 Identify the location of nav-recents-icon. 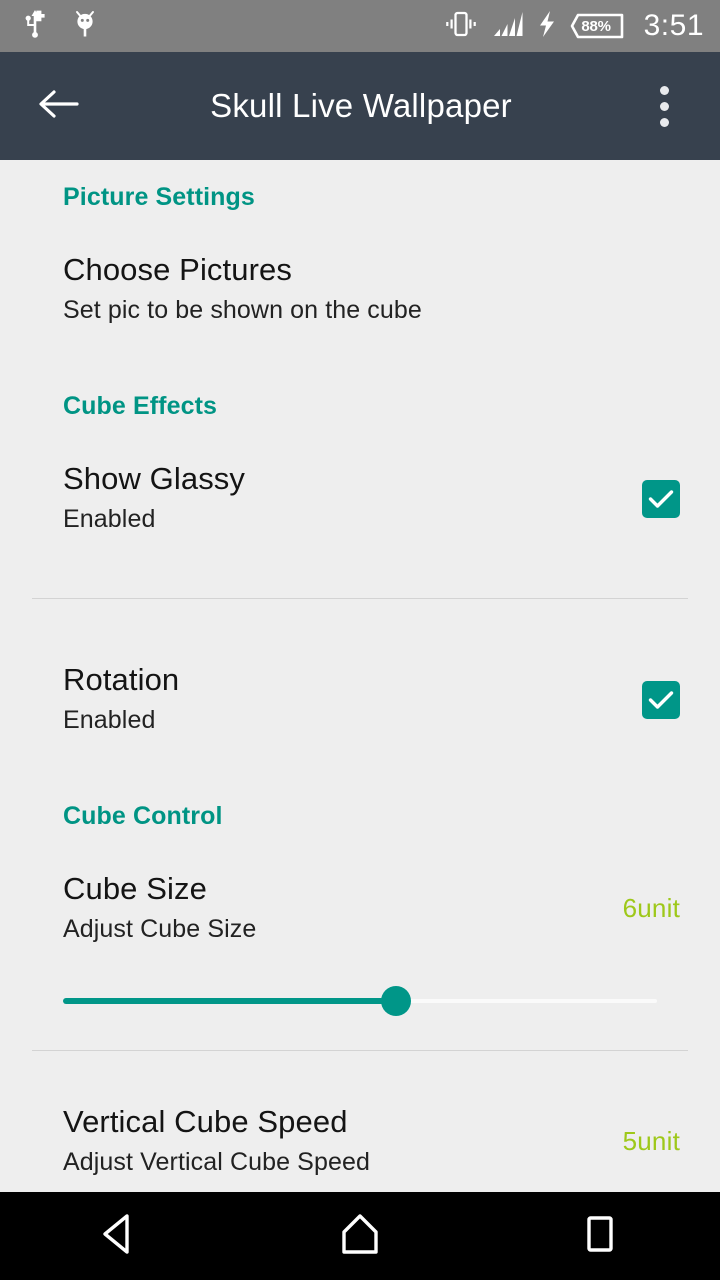
(600, 1236).